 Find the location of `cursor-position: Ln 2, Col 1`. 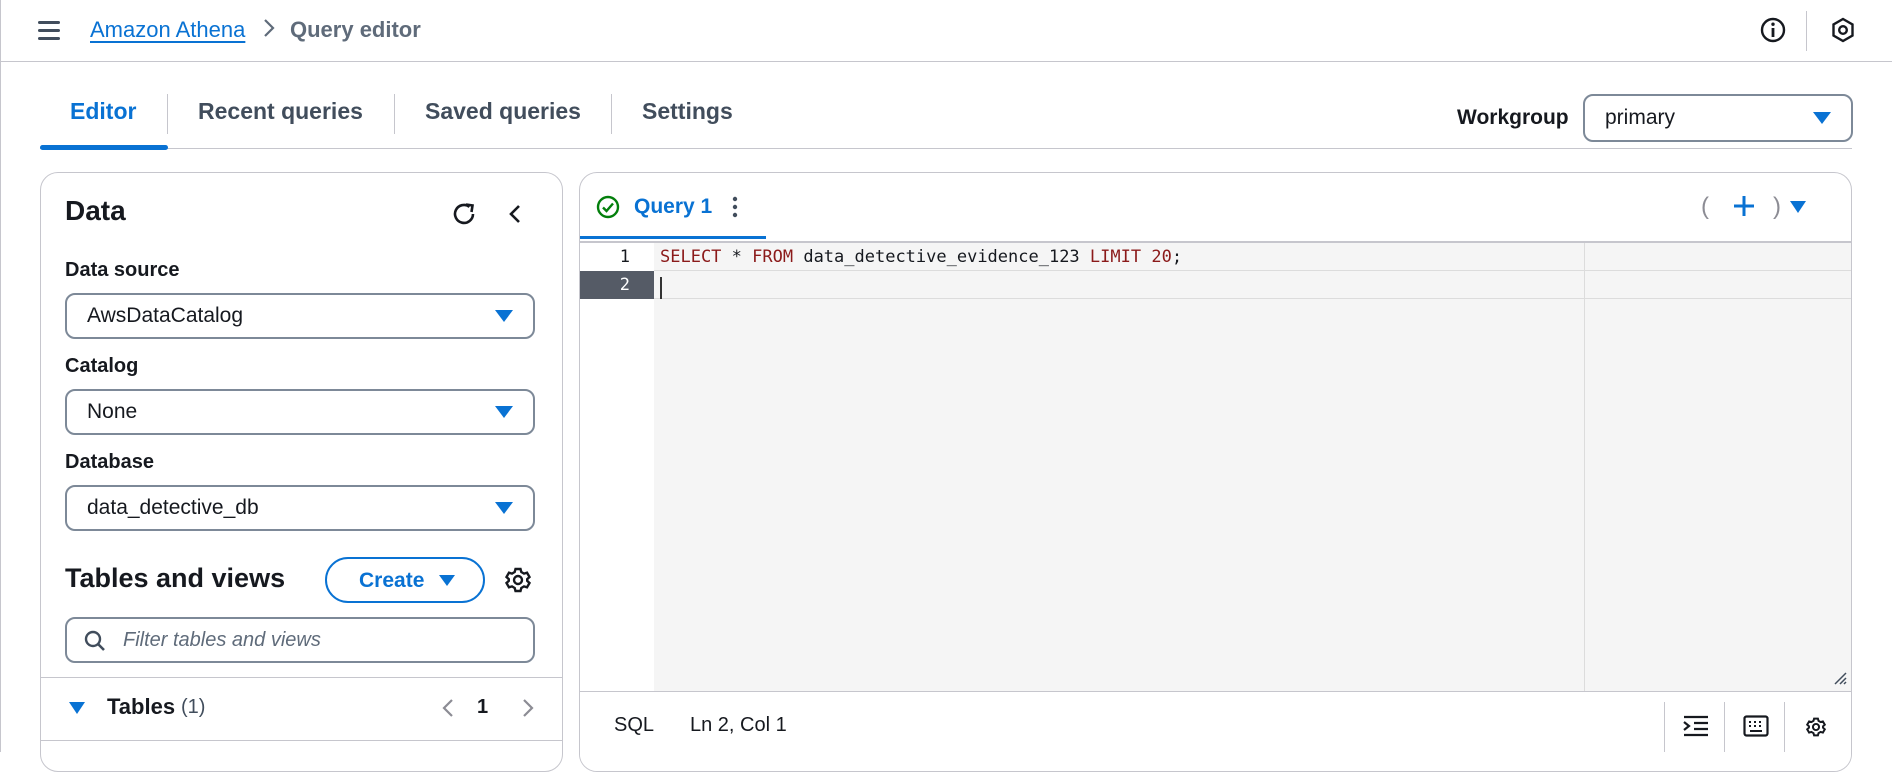

cursor-position: Ln 2, Col 1 is located at coordinates (738, 725).